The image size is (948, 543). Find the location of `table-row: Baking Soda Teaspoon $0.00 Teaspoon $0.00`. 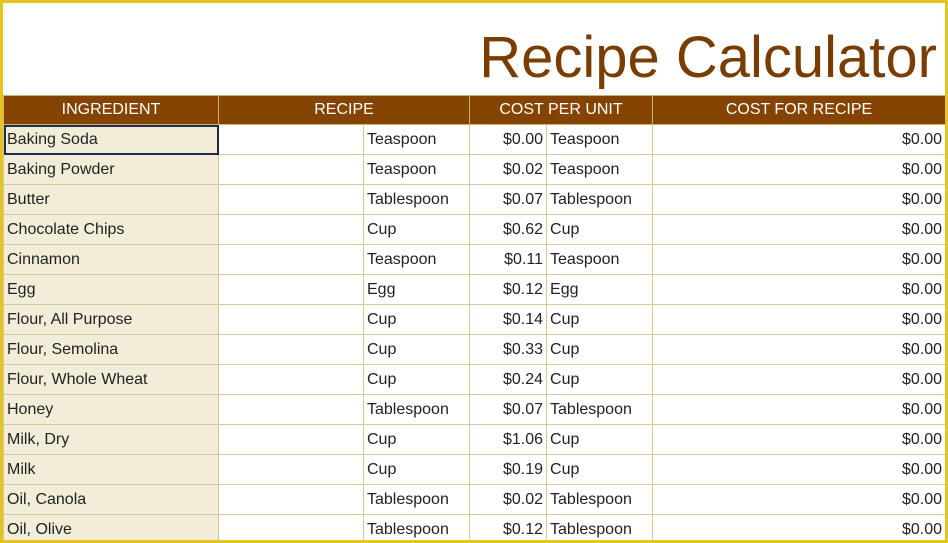

table-row: Baking Soda Teaspoon $0.00 Teaspoon $0.00 is located at coordinates (474, 139).